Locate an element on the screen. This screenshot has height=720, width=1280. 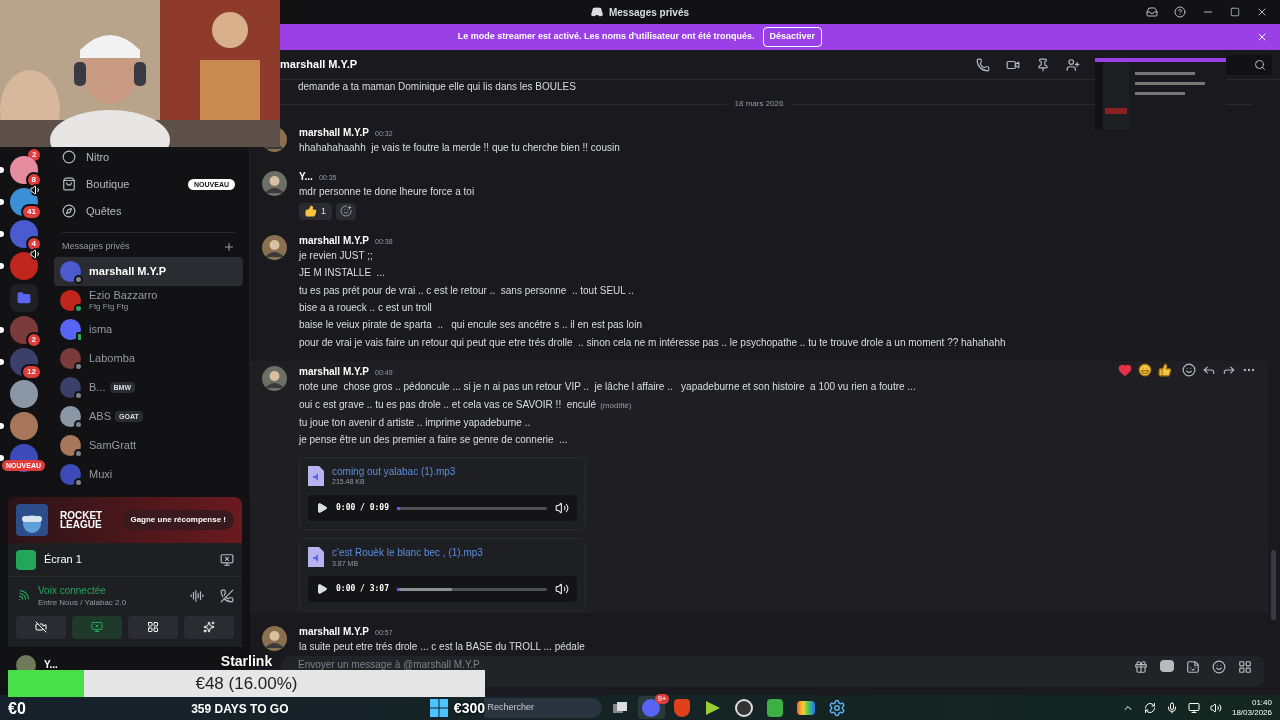
phone-icon is located at coordinates (983, 64).